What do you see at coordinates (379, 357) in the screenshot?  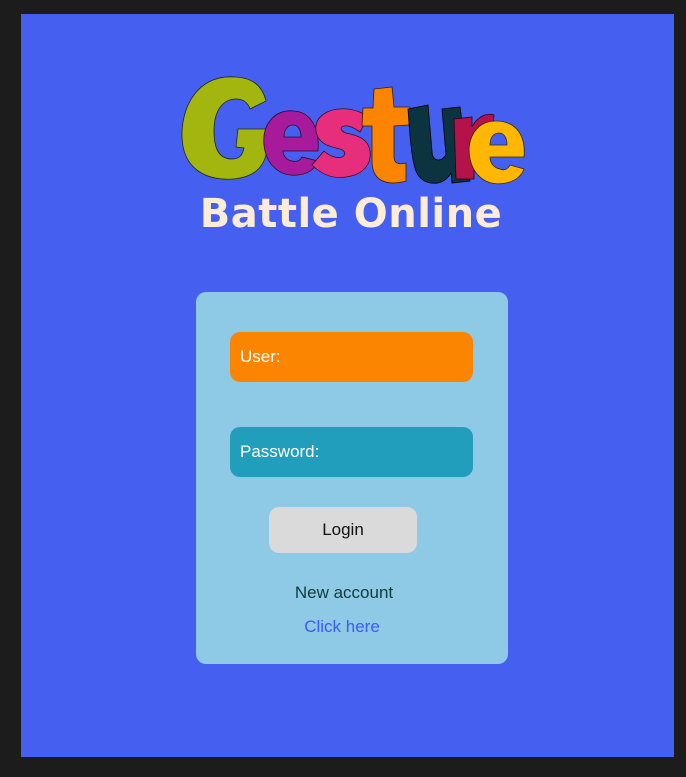 I see `user-input` at bounding box center [379, 357].